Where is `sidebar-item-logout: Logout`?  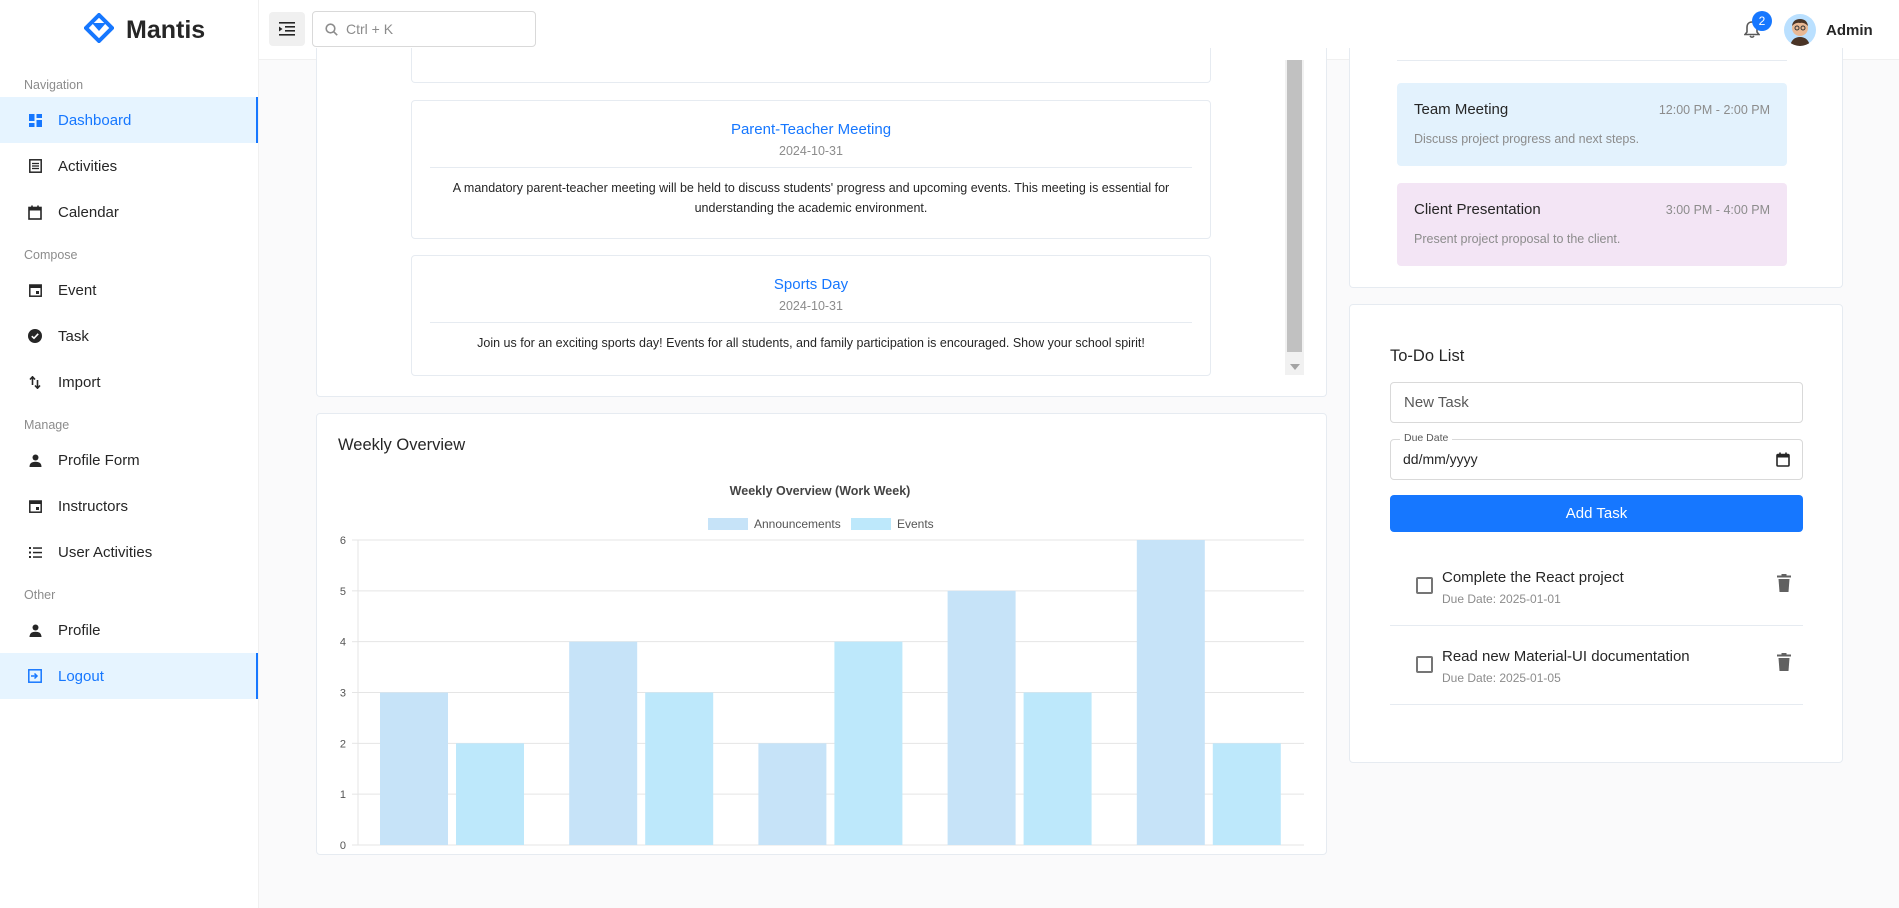 sidebar-item-logout: Logout is located at coordinates (129, 676).